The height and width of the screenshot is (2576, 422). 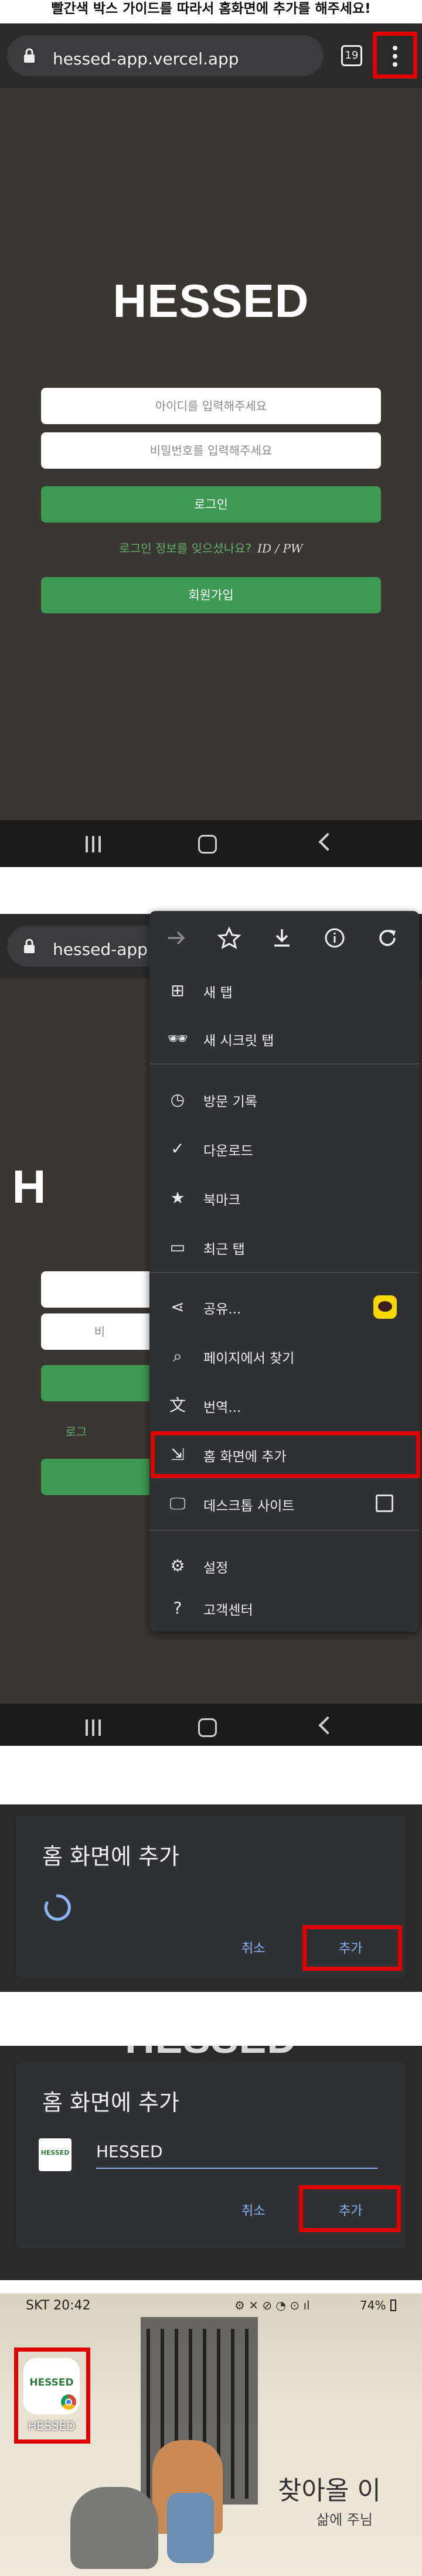 I want to click on star-icon: ★, so click(x=177, y=1197).